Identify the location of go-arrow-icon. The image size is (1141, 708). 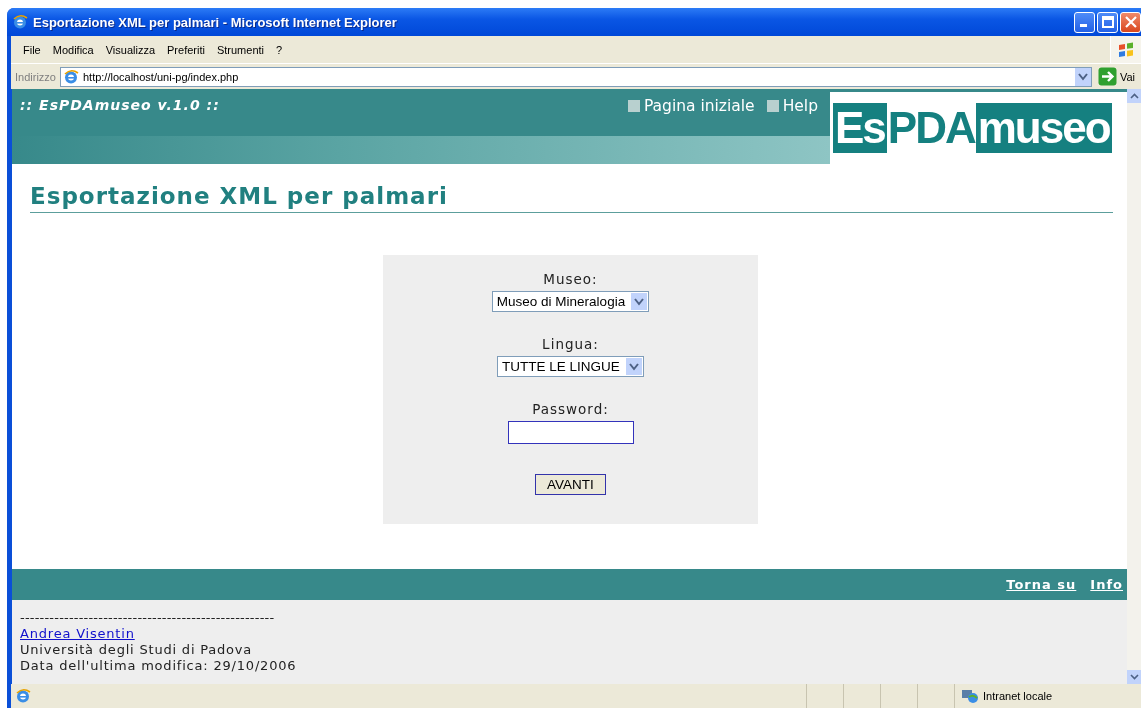
(1107, 76).